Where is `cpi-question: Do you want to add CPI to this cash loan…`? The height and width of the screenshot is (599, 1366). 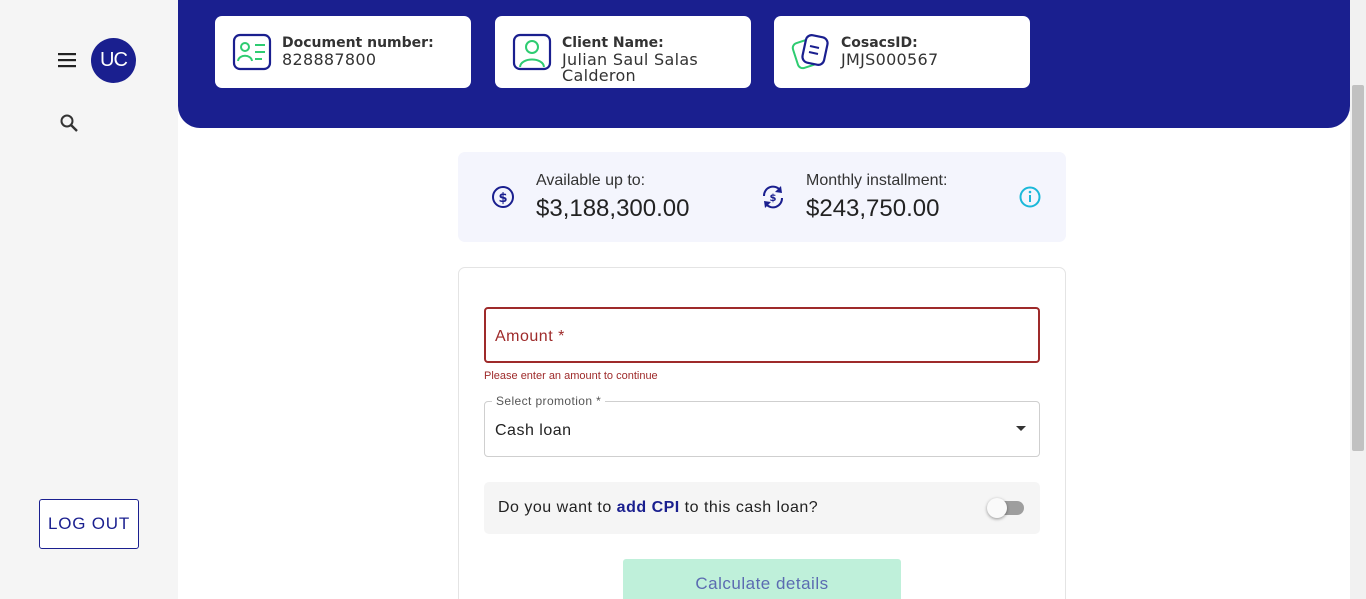 cpi-question: Do you want to add CPI to this cash loan… is located at coordinates (658, 508).